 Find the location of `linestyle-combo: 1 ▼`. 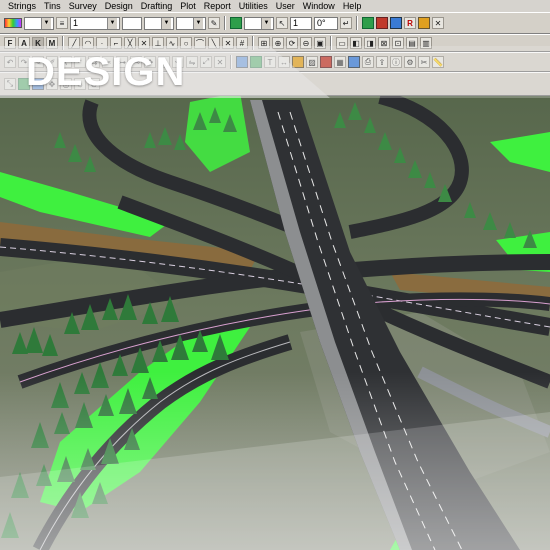

linestyle-combo: 1 ▼ is located at coordinates (95, 23).